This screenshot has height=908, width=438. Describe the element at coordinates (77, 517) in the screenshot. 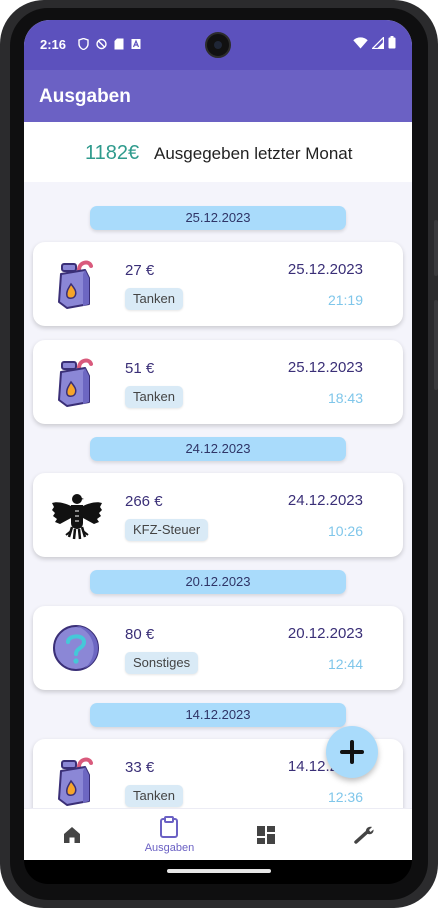

I see `federal-eagle-icon` at that location.